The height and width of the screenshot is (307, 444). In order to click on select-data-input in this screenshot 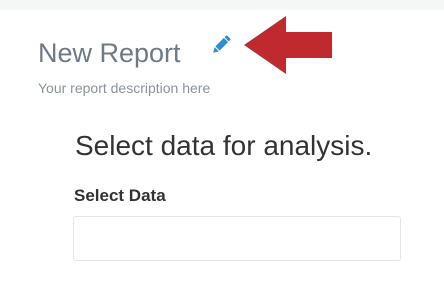, I will do `click(237, 238)`.